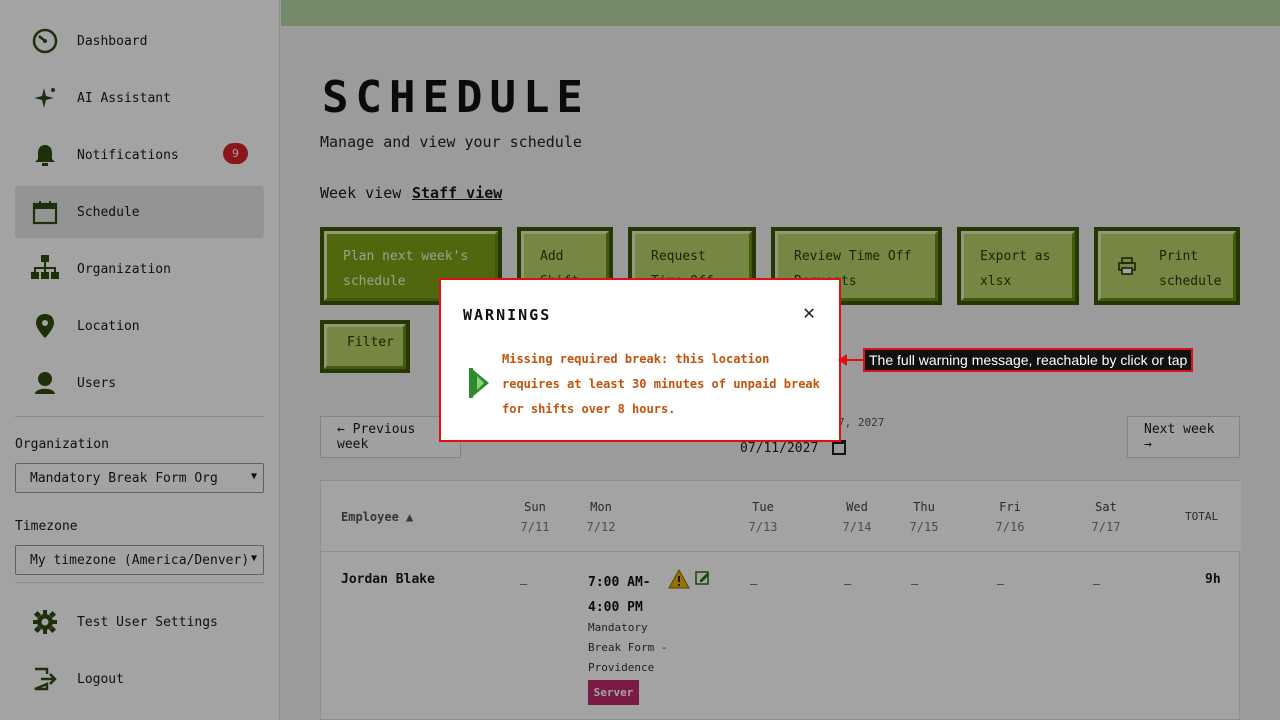  Describe the element at coordinates (480, 385) in the screenshot. I see `warning-arrow-icon` at that location.